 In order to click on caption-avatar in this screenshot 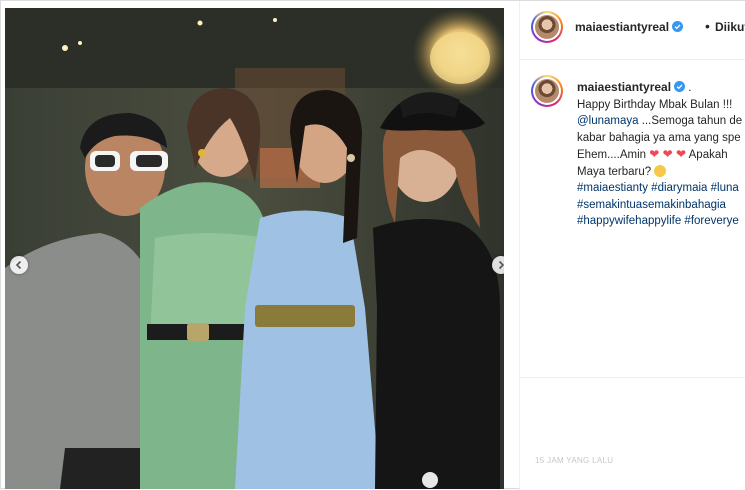, I will do `click(547, 91)`.